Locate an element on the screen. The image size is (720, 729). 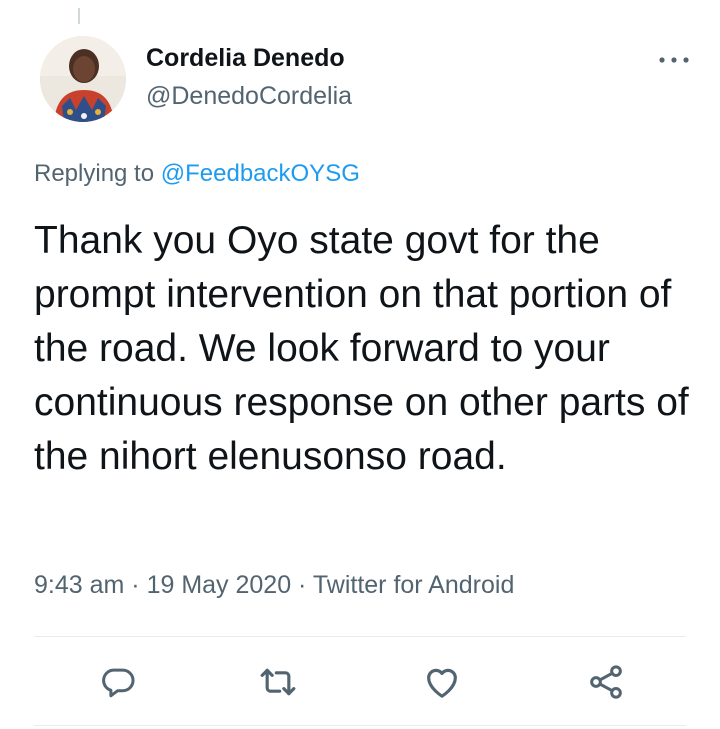
tweet-time: 9:43 am is located at coordinates (79, 585).